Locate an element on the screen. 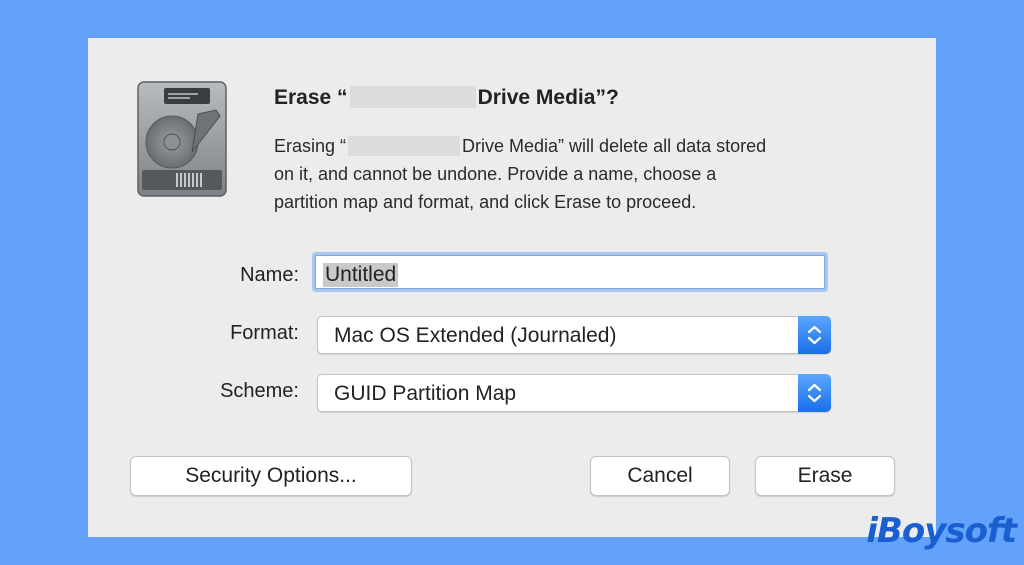  erase-button: Erase is located at coordinates (825, 476).